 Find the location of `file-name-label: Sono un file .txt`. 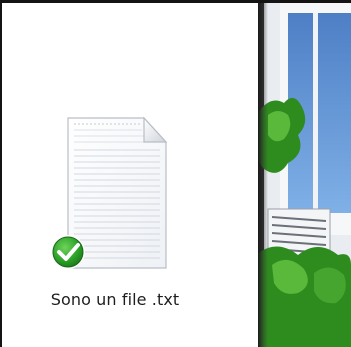

file-name-label: Sono un file .txt is located at coordinates (115, 299).